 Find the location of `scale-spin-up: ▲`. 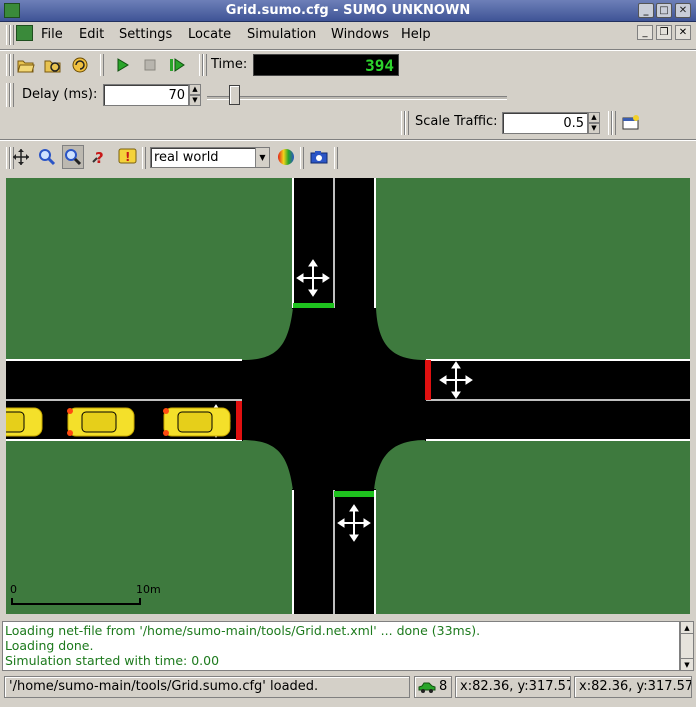

scale-spin-up: ▲ is located at coordinates (594, 117).